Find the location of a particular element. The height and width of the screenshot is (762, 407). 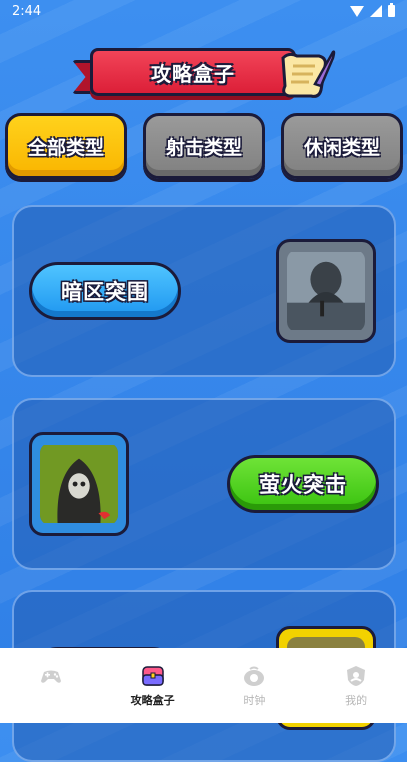

nav-item-guide-box: 攻略盒子 is located at coordinates (153, 685).